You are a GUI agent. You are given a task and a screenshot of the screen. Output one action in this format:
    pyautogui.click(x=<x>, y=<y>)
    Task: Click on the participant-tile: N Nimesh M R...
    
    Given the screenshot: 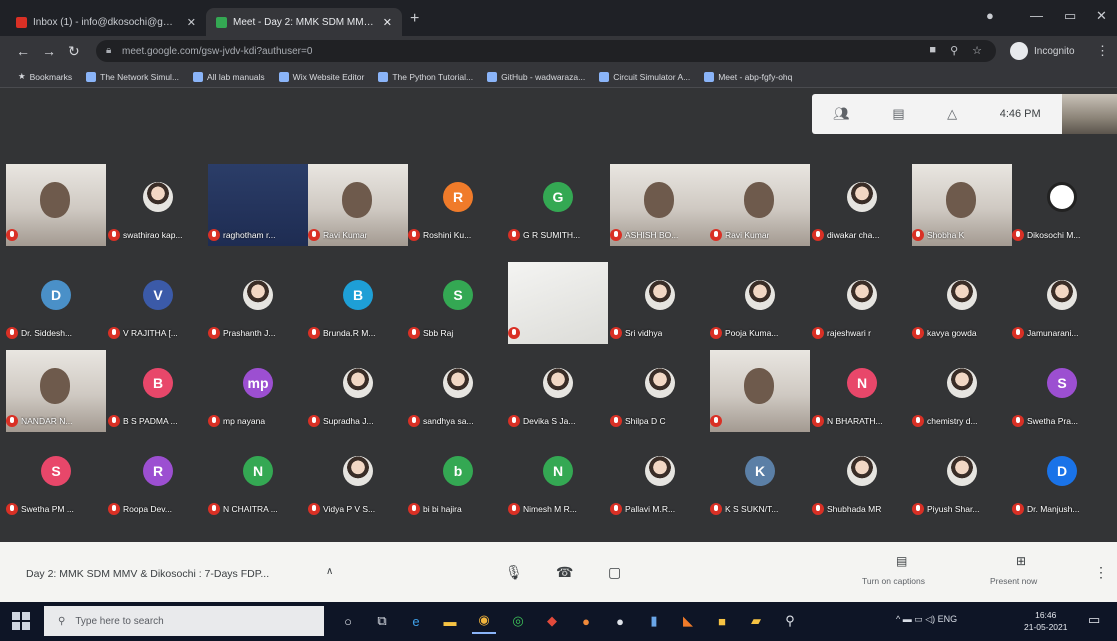 What is the action you would take?
    pyautogui.click(x=558, y=479)
    